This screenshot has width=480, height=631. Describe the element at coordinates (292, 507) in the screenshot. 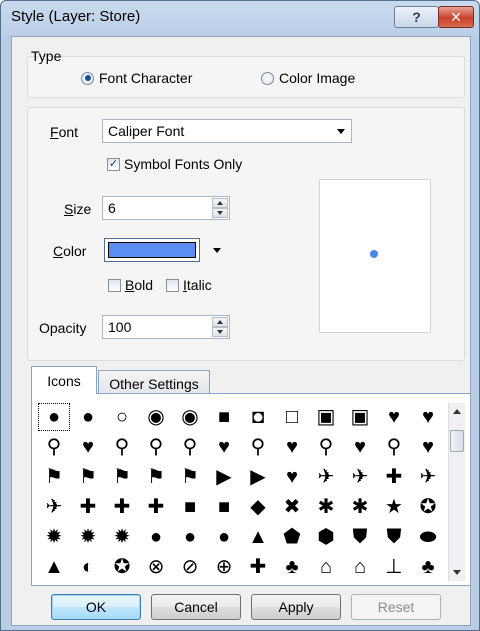

I see `icon-cell: ✖` at that location.